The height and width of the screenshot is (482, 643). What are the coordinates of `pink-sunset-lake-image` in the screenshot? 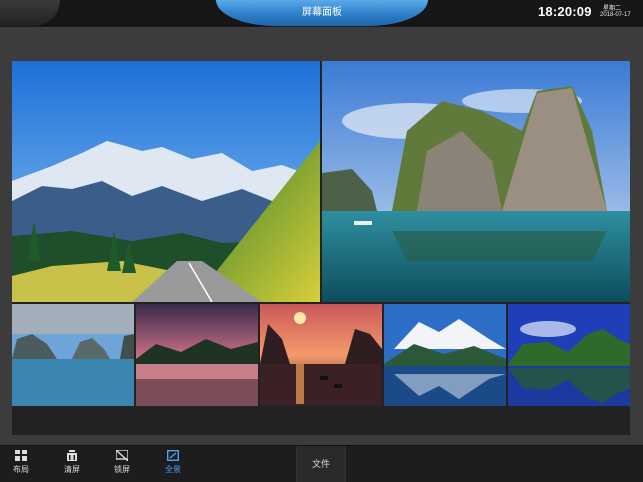 It's located at (197, 355).